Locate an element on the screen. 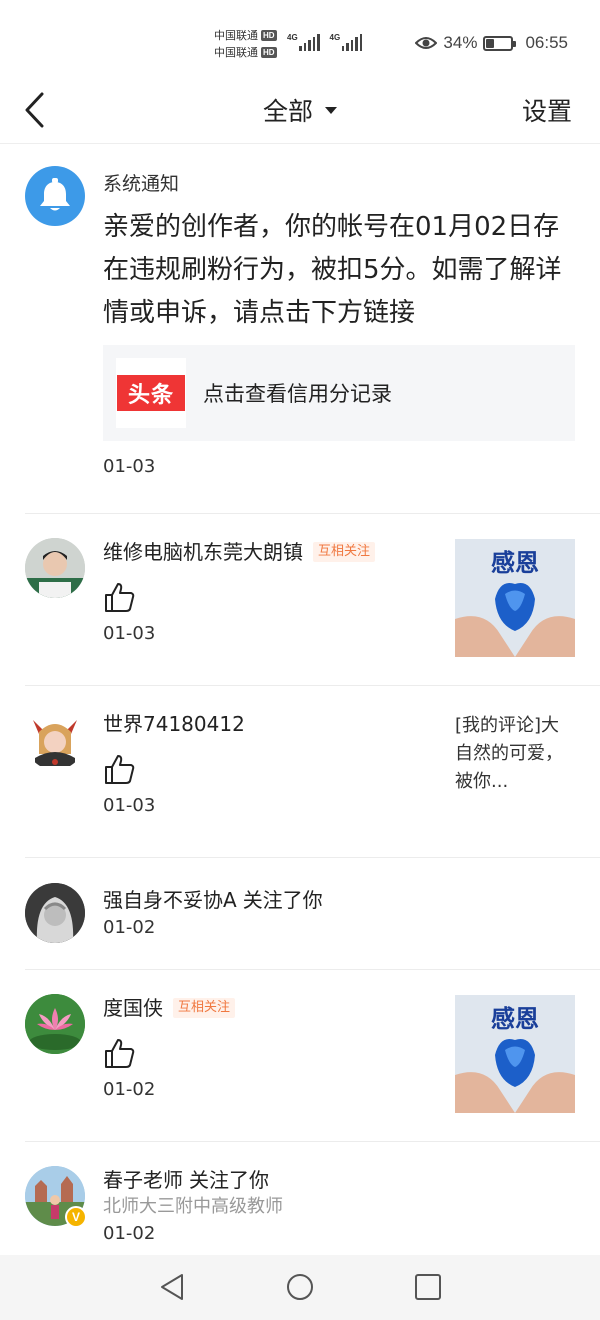  filter-label: 全部 is located at coordinates (287, 111).